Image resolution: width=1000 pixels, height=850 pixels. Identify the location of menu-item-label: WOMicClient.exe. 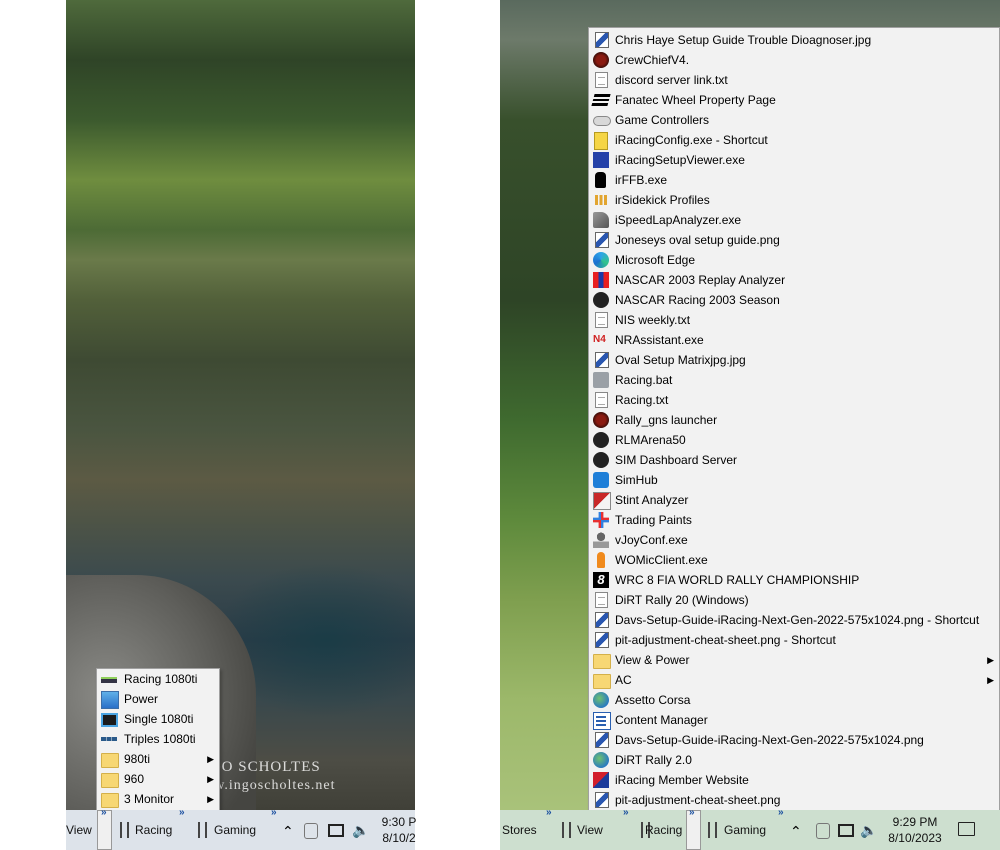
(661, 560).